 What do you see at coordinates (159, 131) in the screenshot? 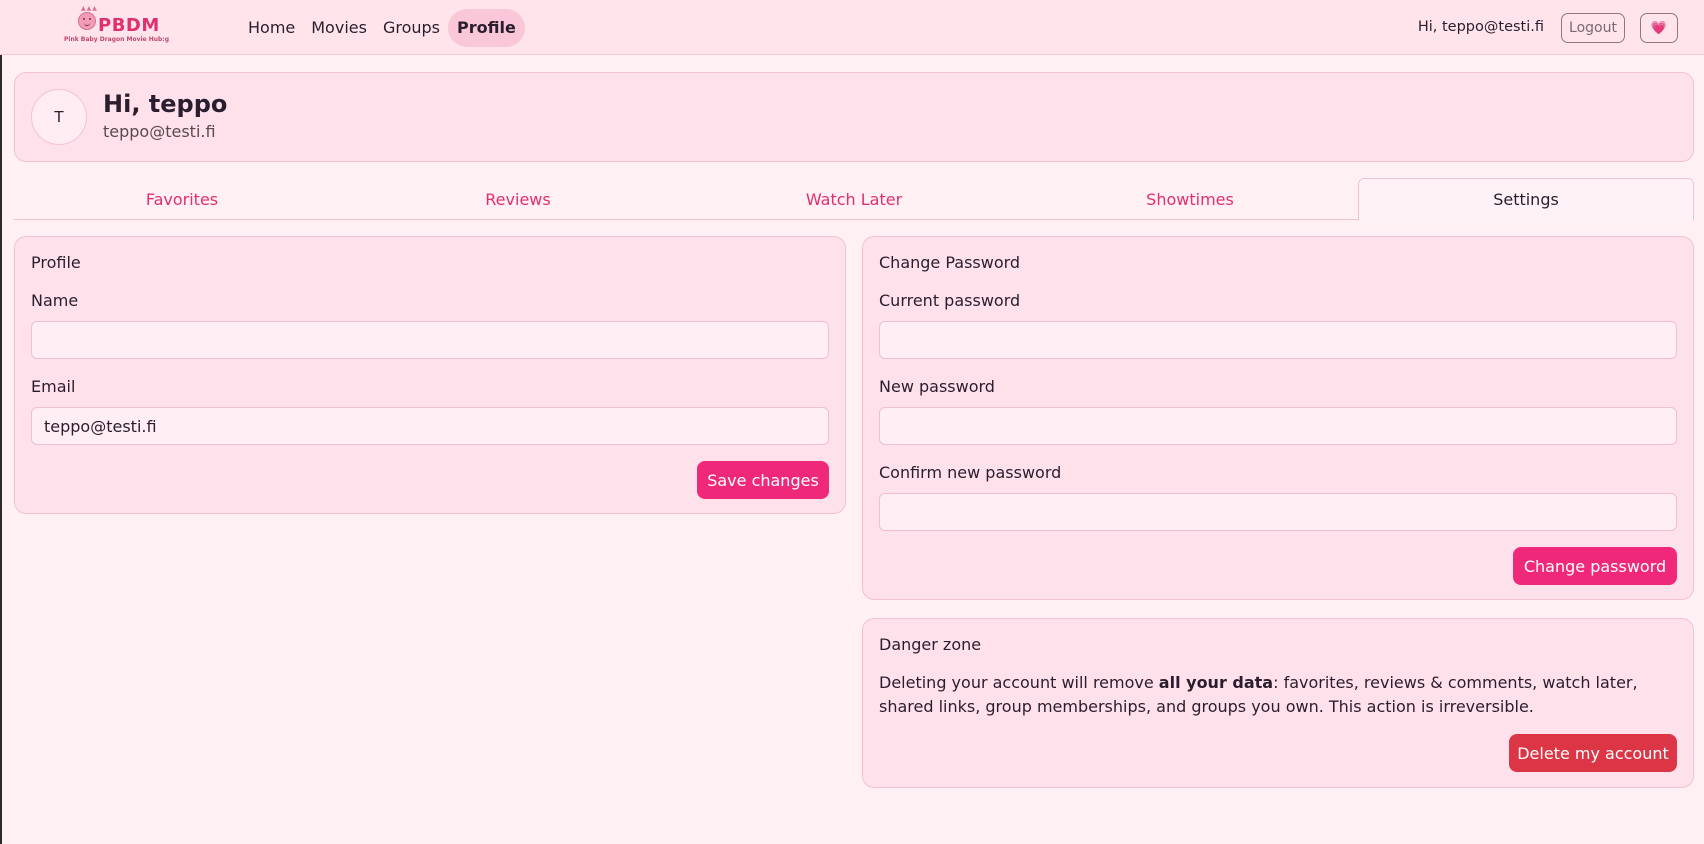
I see `profile-email: teppo@testi.fi` at bounding box center [159, 131].